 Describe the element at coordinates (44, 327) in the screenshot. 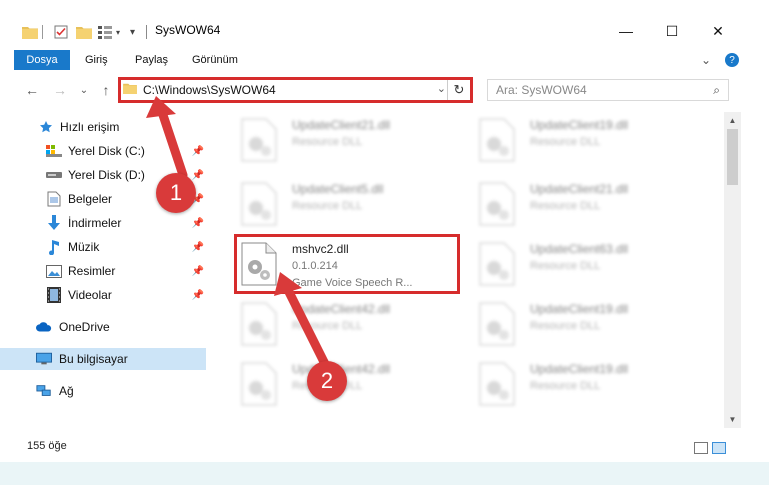

I see `cloud-icon` at that location.